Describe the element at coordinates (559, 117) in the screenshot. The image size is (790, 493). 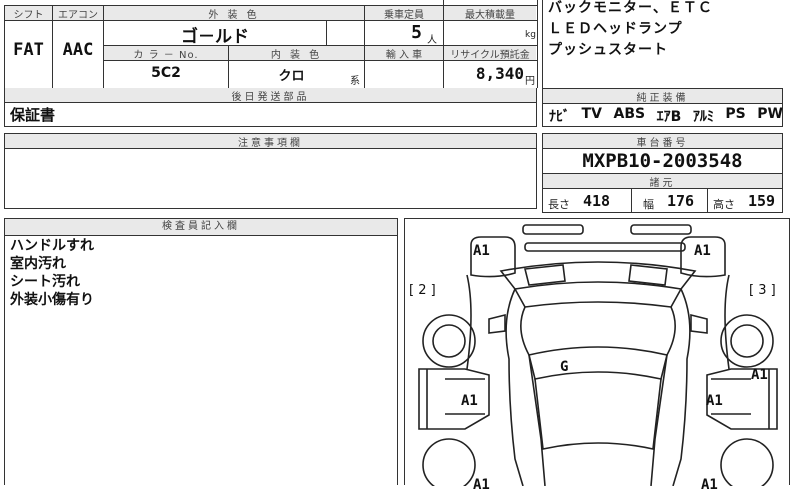
I see `equipment-navi: ﾅﾋﾞ` at that location.